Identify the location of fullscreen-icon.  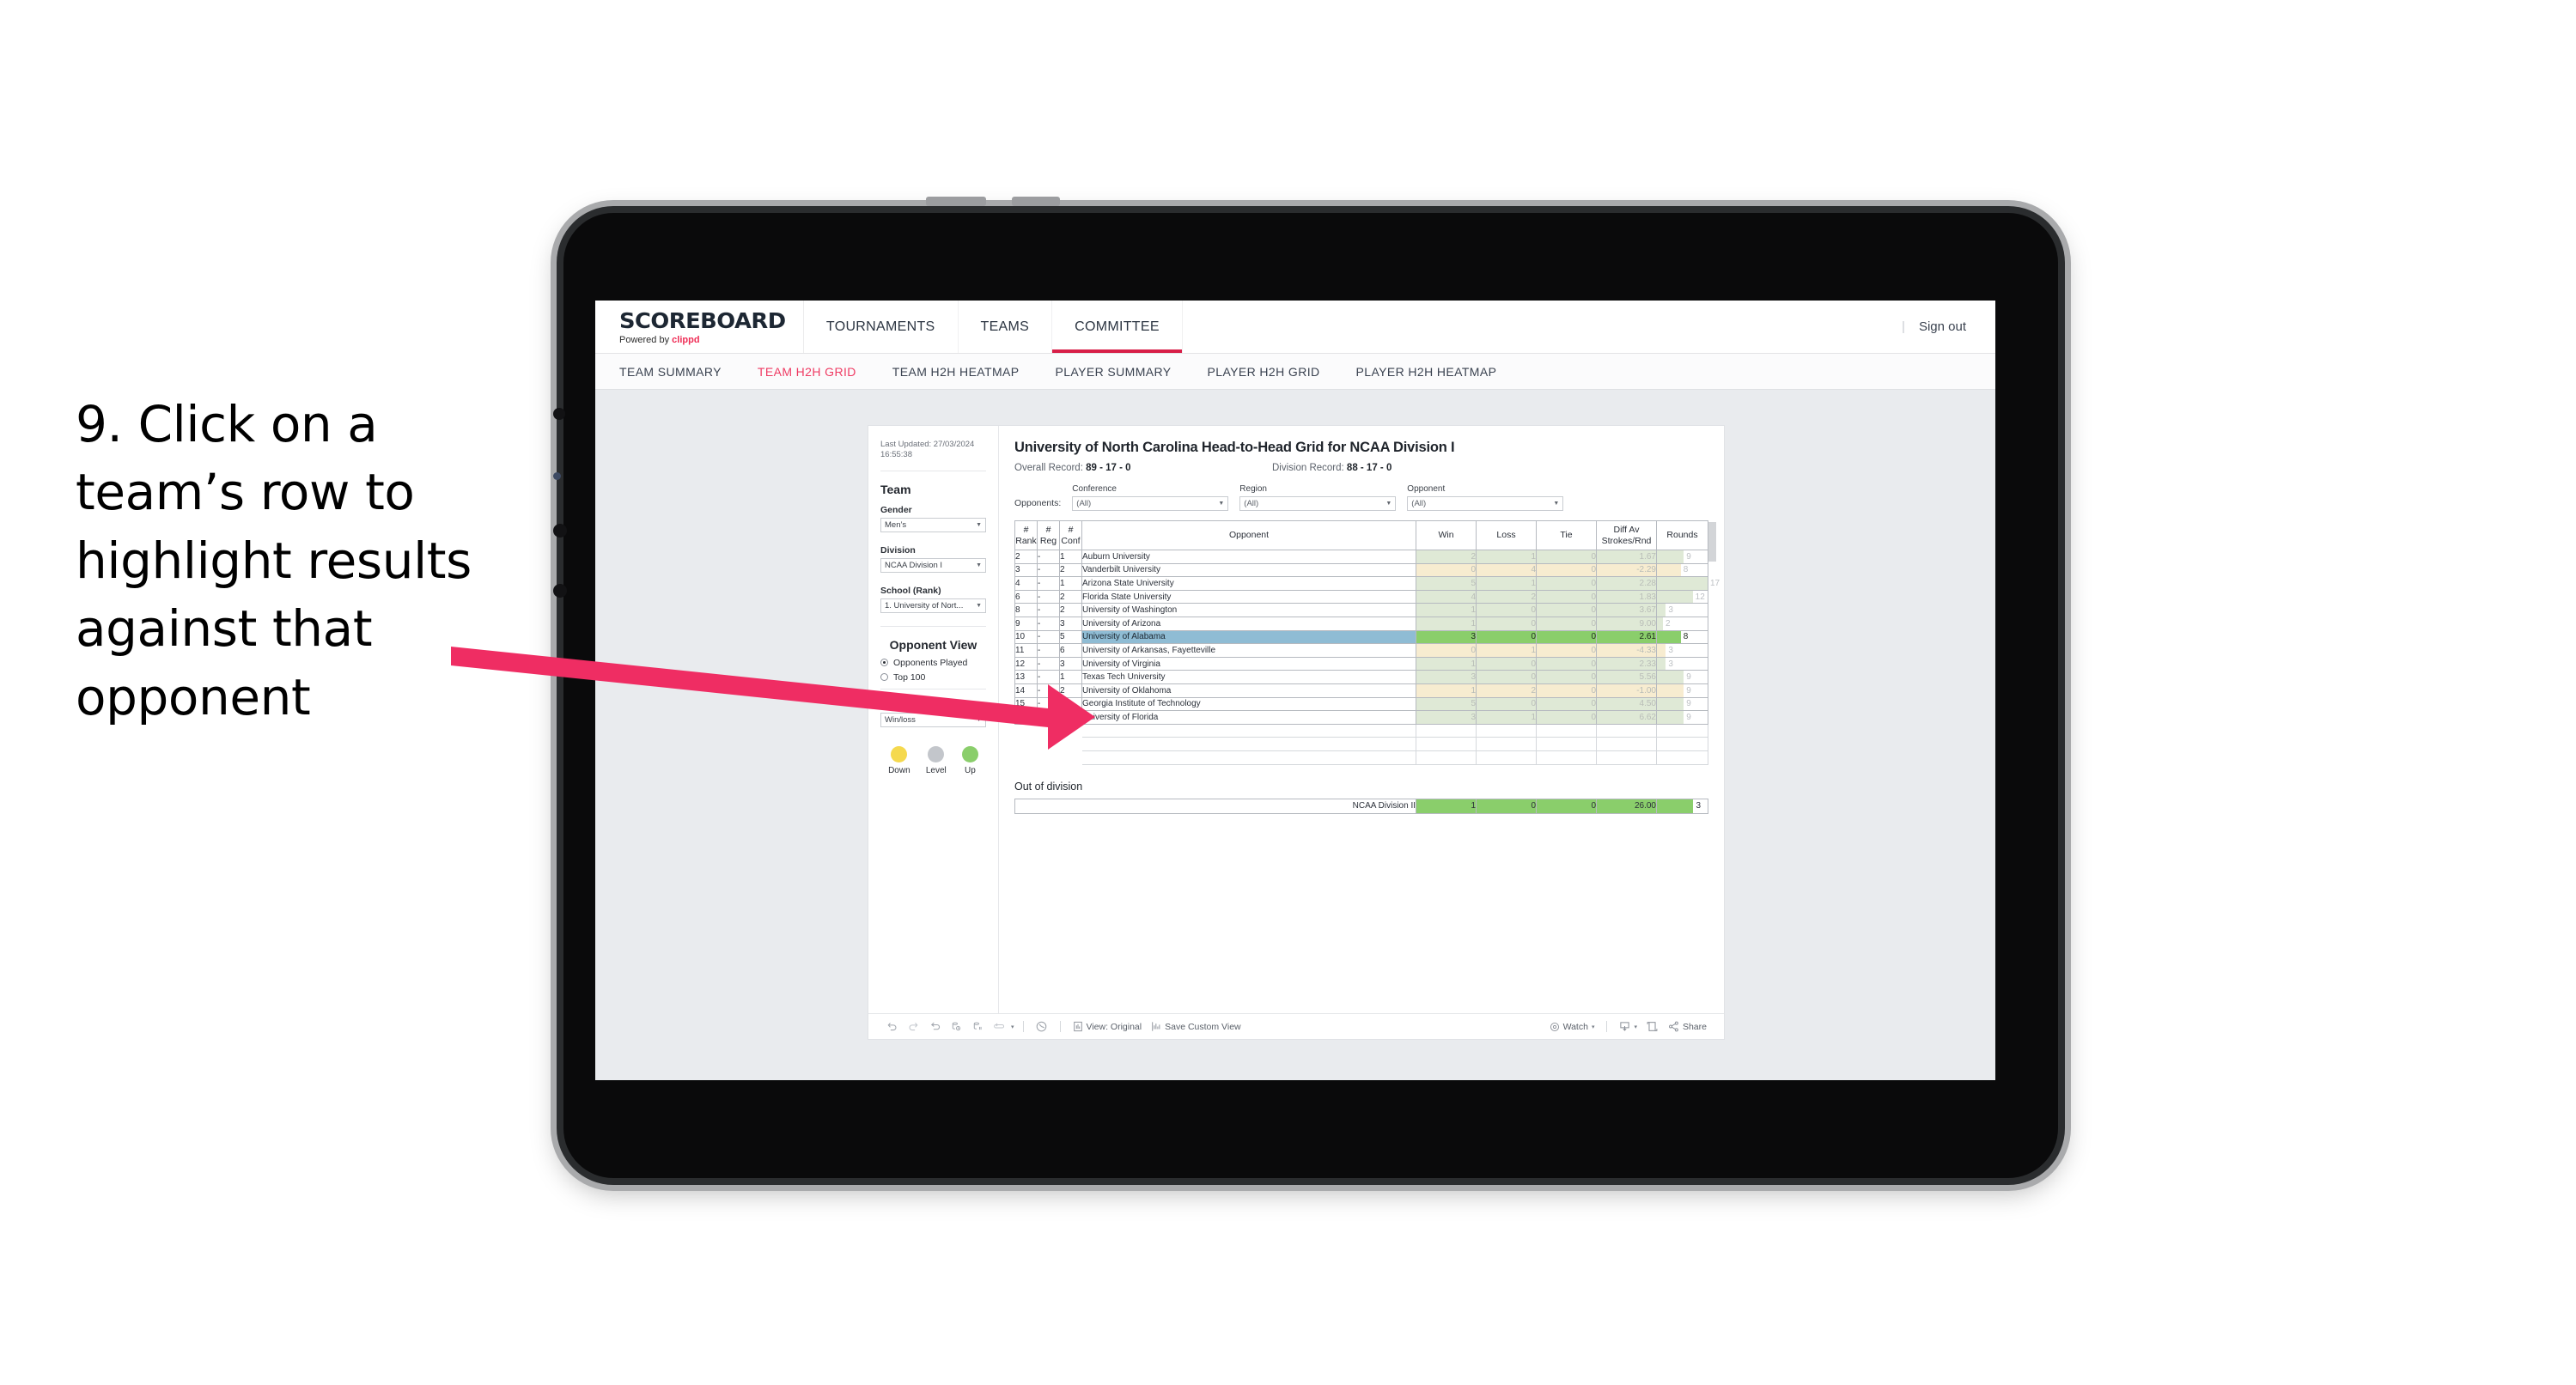
(1652, 1027).